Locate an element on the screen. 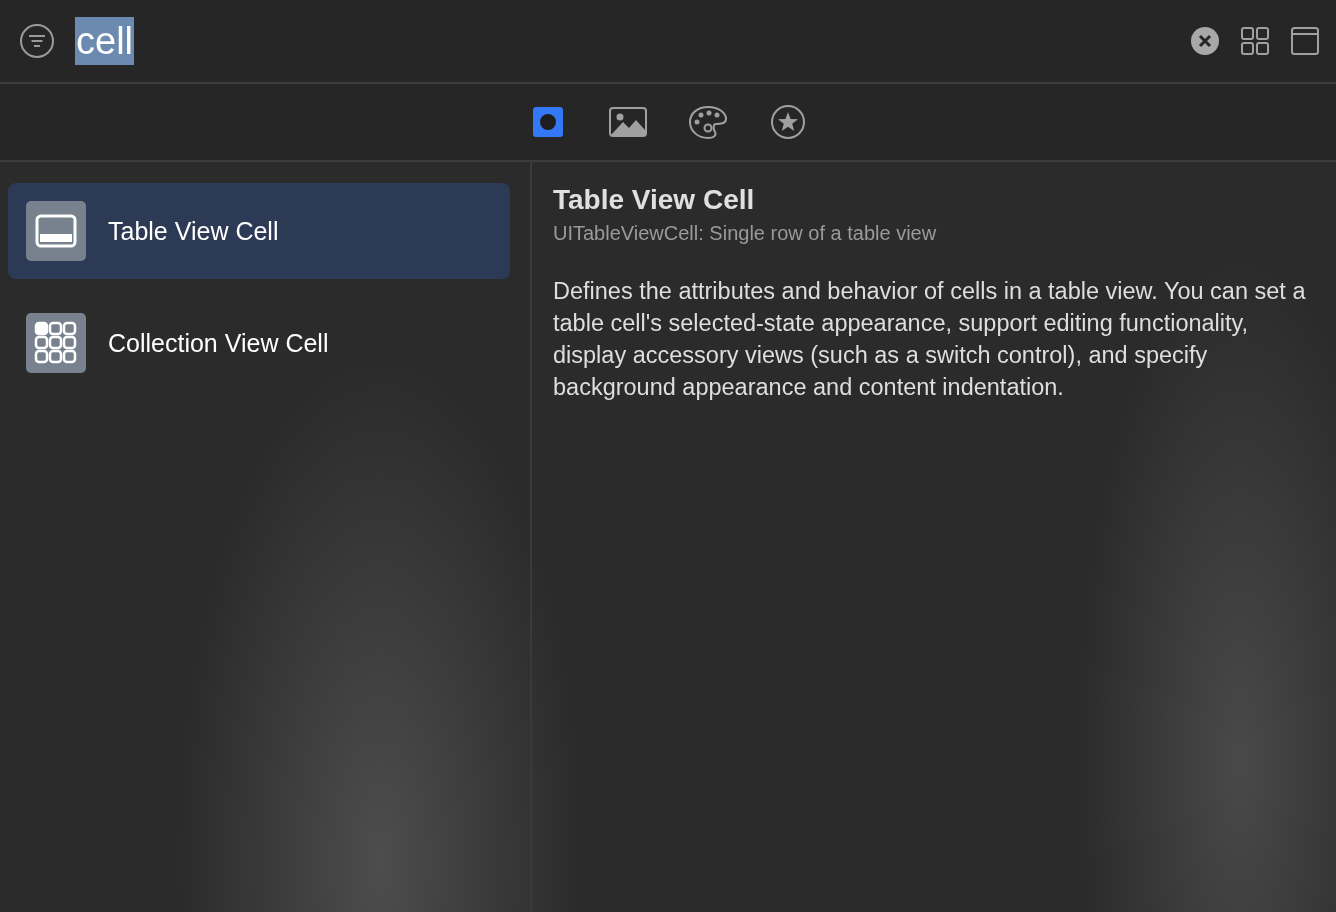  detail-subtitle: UITableViewCell: Single row of a table view is located at coordinates (745, 233).